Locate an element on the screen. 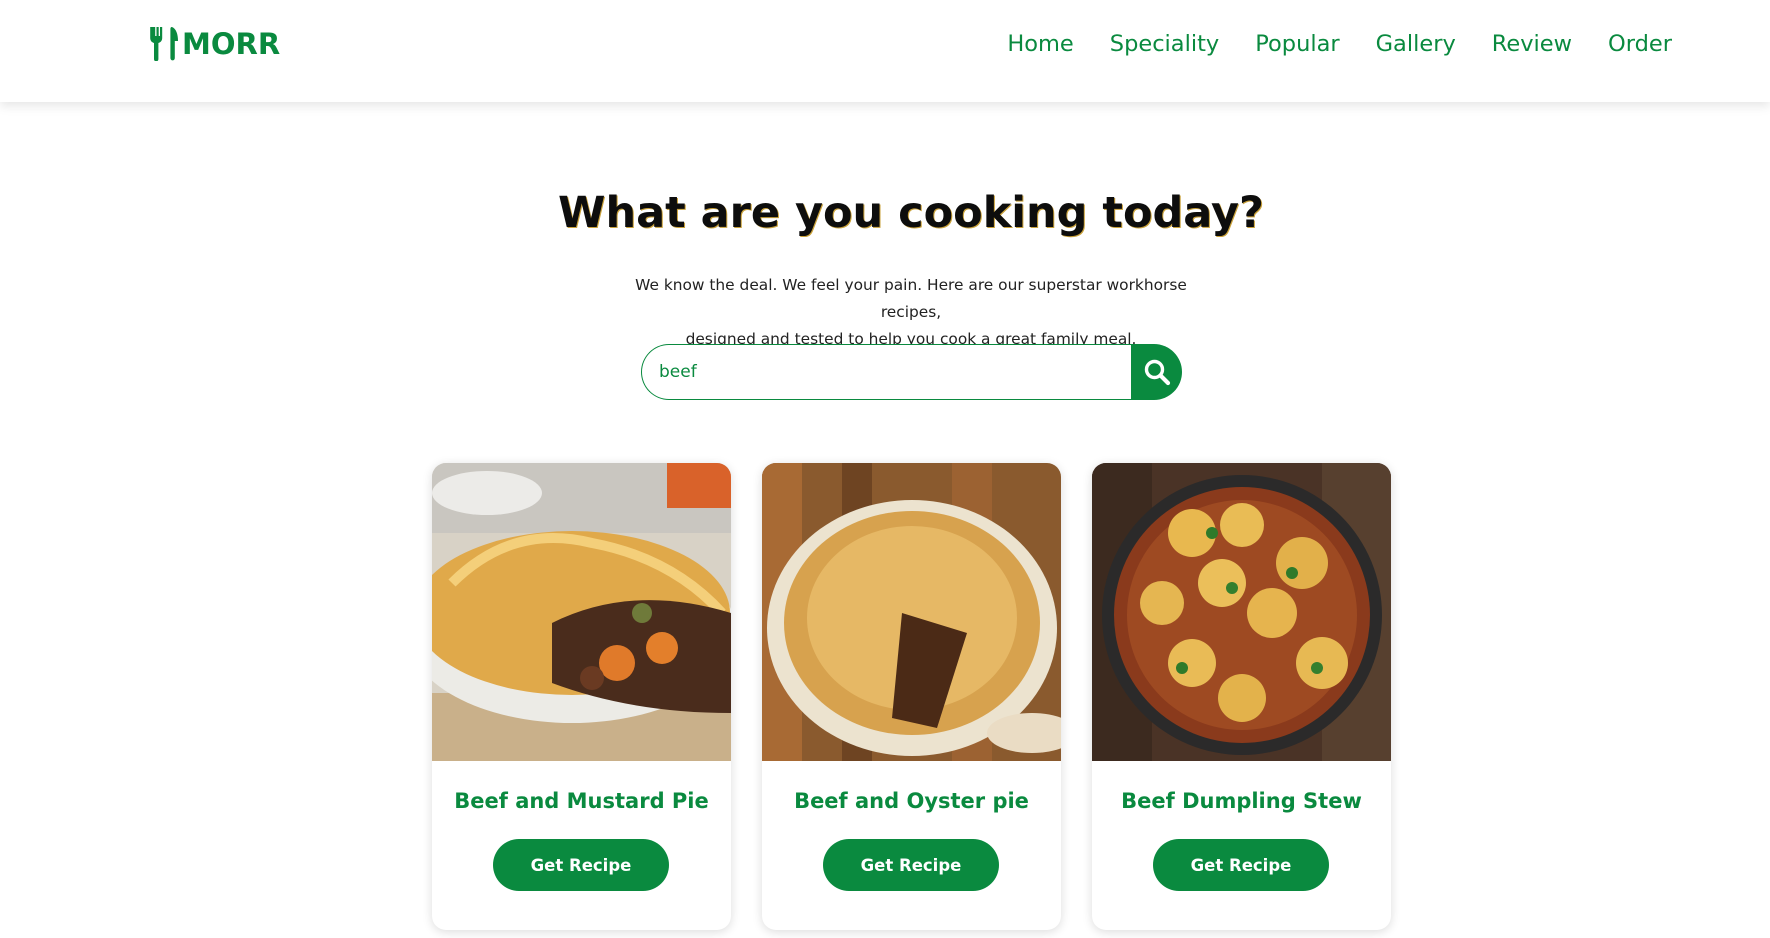 The height and width of the screenshot is (938, 1770). beef-oyster-pie-photo is located at coordinates (911, 612).